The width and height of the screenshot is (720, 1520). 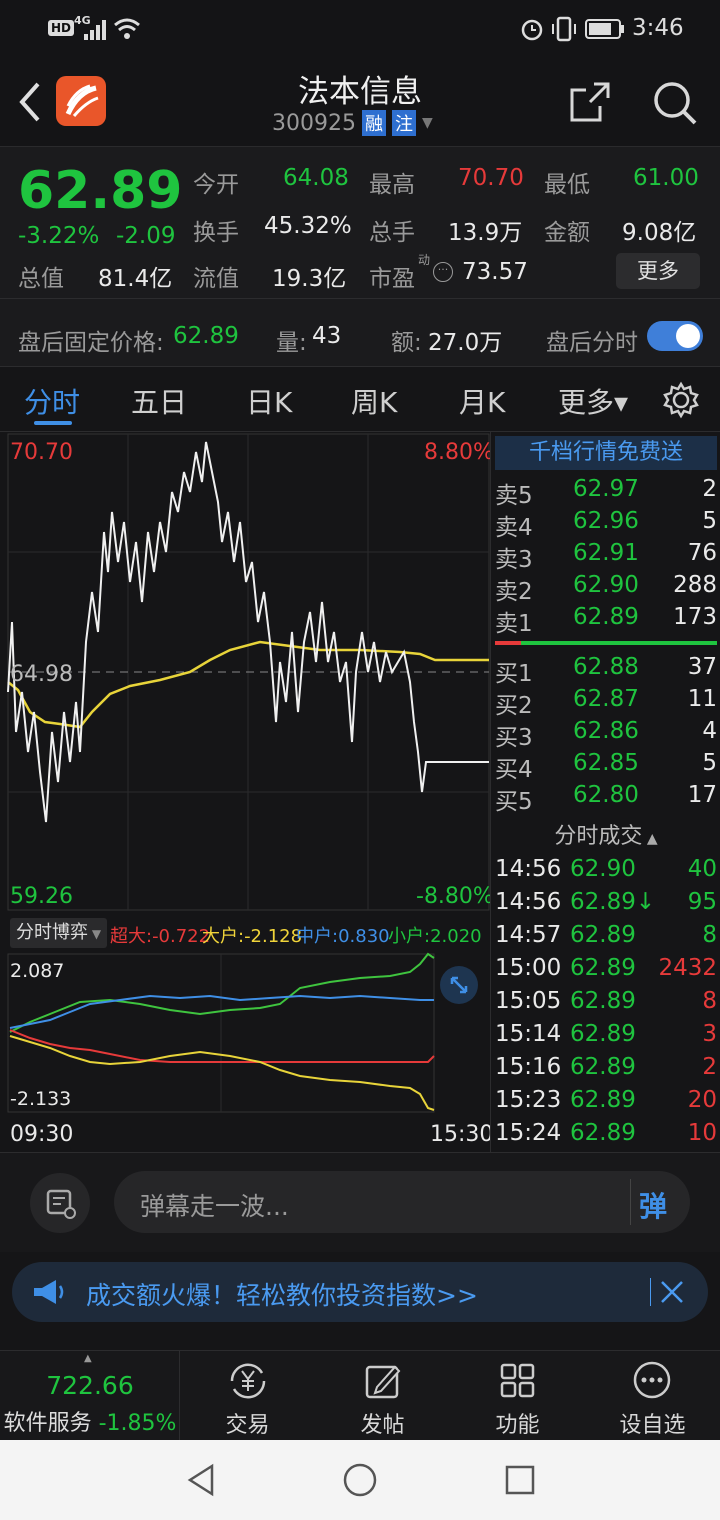 What do you see at coordinates (222, 1073) in the screenshot?
I see `large-holders-line` at bounding box center [222, 1073].